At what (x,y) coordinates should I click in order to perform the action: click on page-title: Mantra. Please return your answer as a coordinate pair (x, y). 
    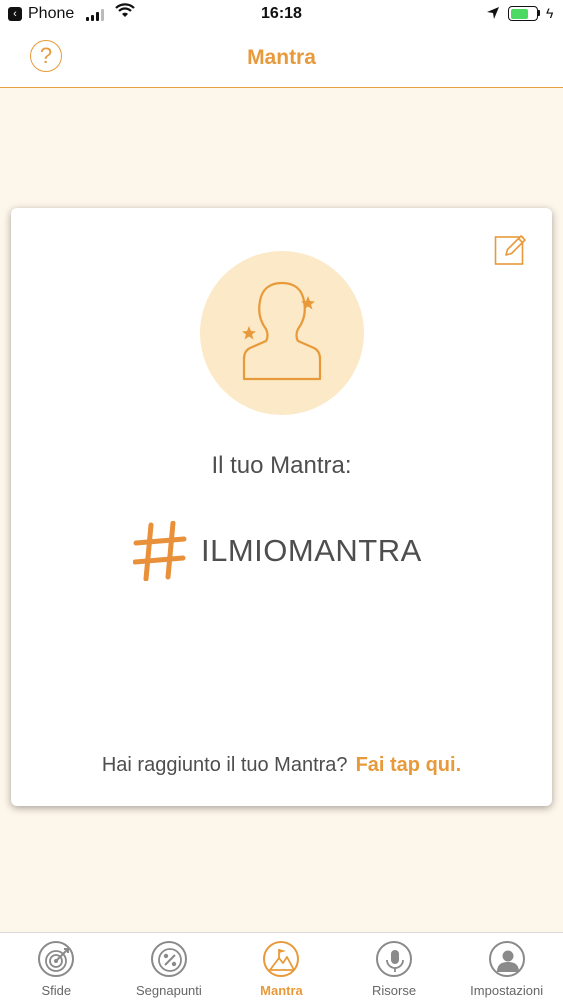
    Looking at the image, I should click on (281, 57).